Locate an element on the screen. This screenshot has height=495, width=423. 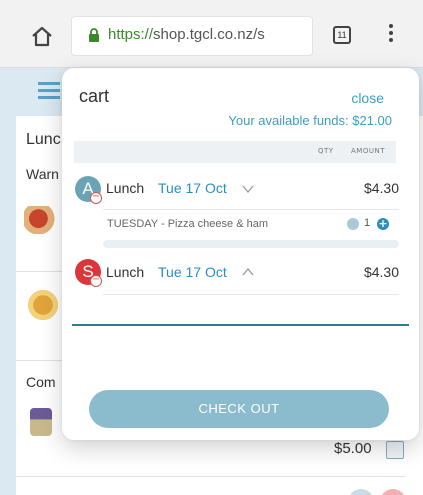
cart-sub-item-row: TUESDAY - Pizza cheese & ham 1 + is located at coordinates (251, 222).